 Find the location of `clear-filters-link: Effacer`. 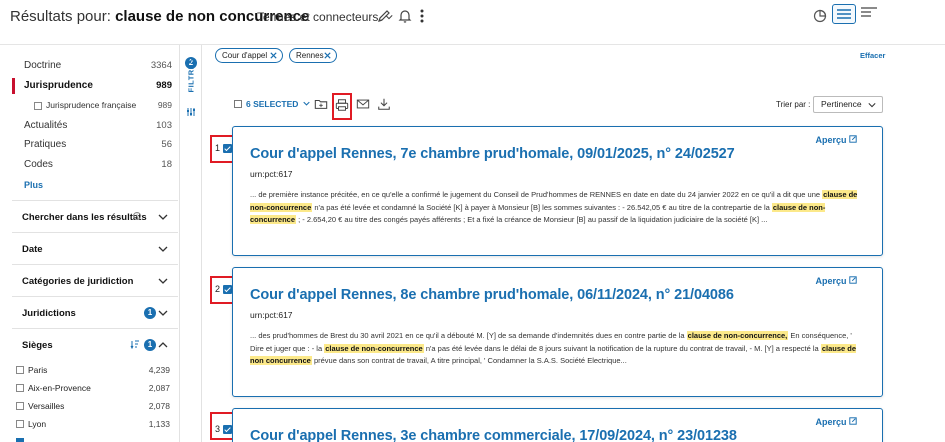

clear-filters-link: Effacer is located at coordinates (872, 55).